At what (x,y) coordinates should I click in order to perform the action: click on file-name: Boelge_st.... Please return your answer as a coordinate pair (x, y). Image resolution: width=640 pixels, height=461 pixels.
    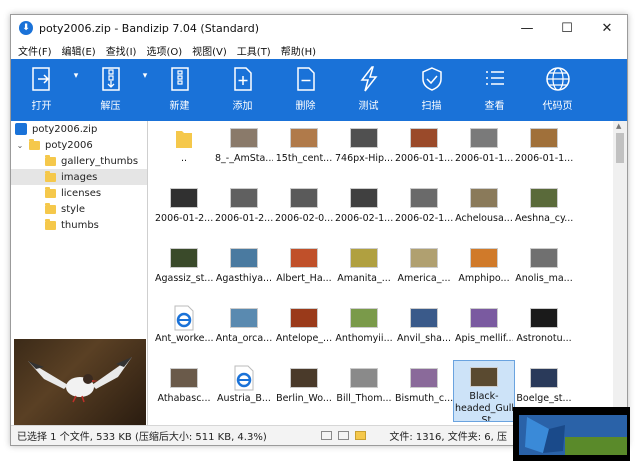
    Looking at the image, I should click on (544, 398).